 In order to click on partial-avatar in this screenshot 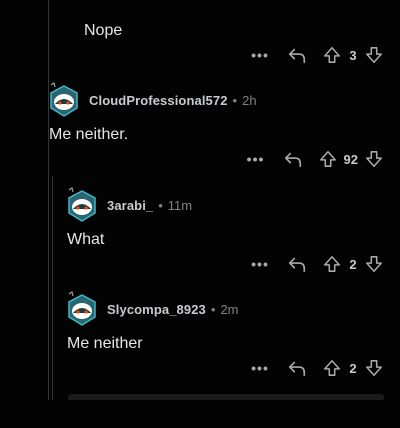, I will do `click(99, 1)`.